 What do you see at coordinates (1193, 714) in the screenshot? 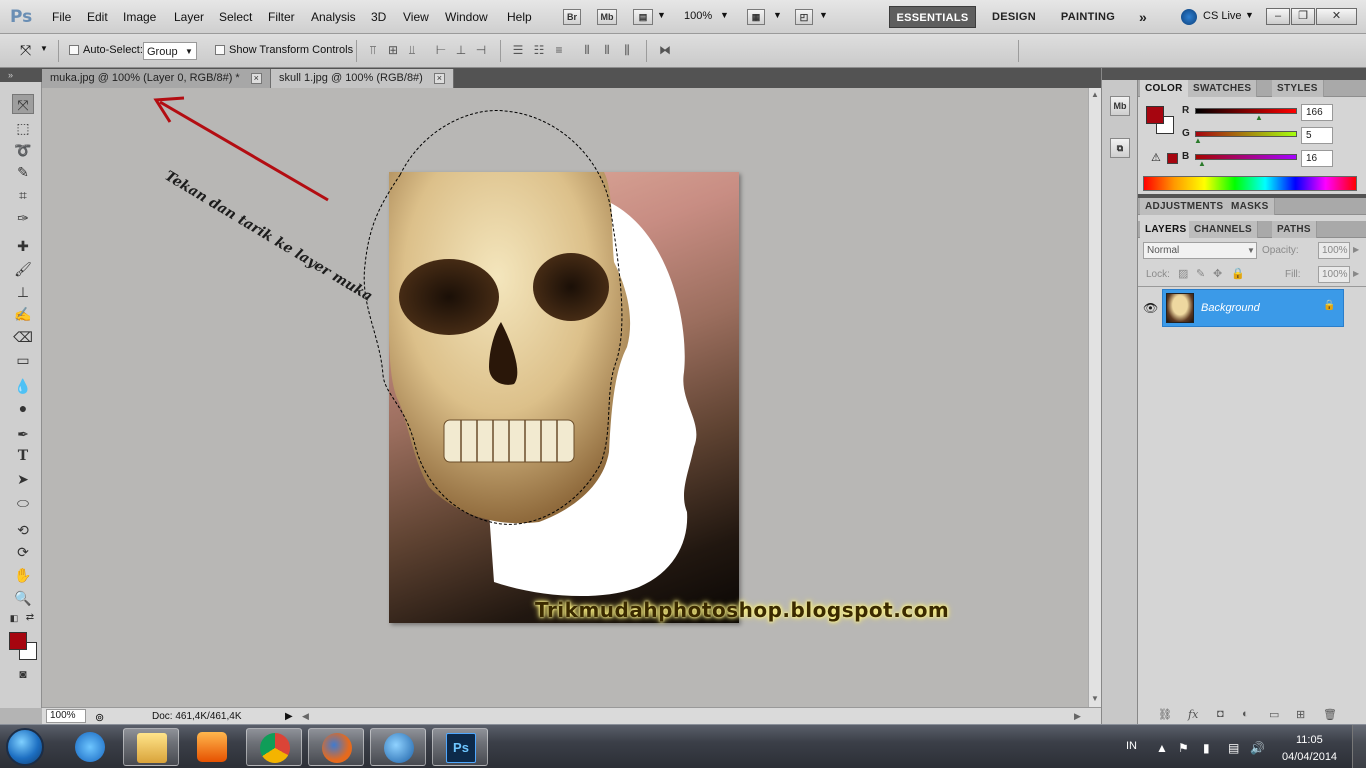
I see `fx-icon: fx` at bounding box center [1193, 714].